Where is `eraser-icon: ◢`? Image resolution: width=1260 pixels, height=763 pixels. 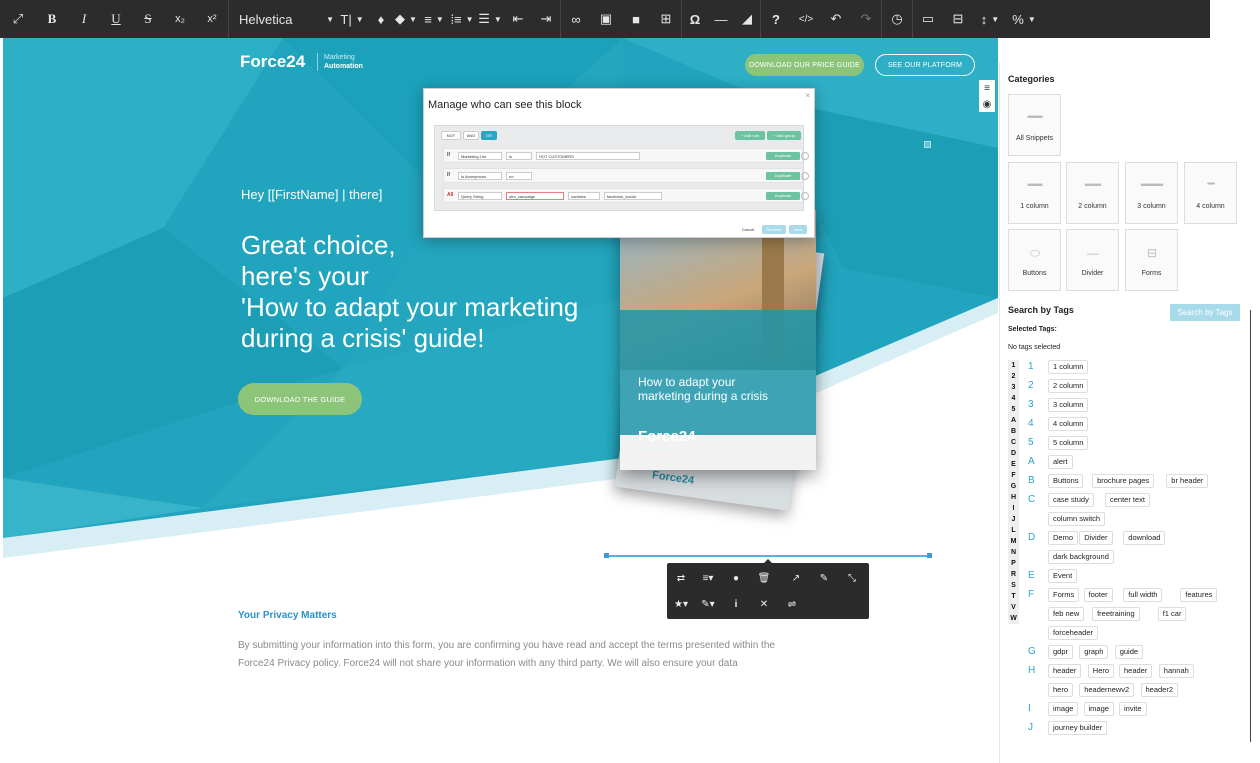 eraser-icon: ◢ is located at coordinates (747, 19).